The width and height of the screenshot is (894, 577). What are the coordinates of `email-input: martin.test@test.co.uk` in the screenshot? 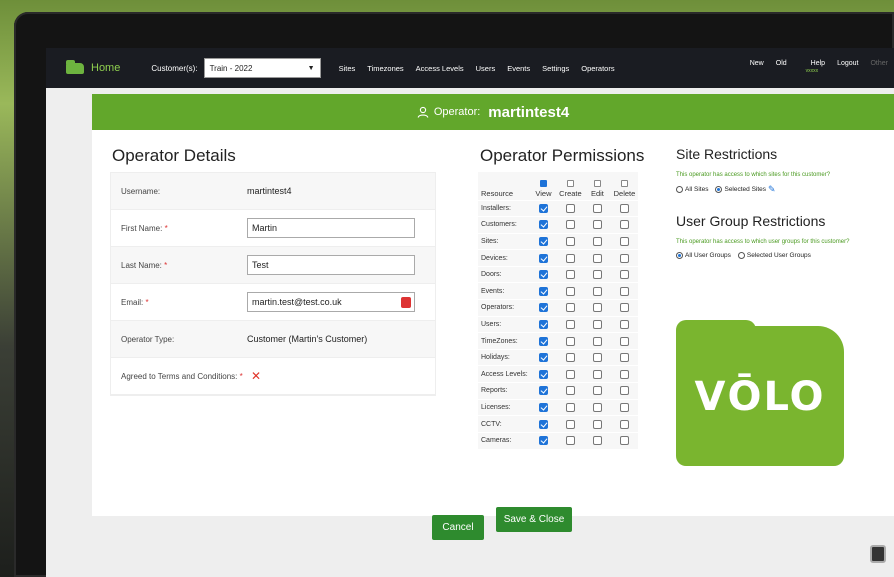 It's located at (331, 302).